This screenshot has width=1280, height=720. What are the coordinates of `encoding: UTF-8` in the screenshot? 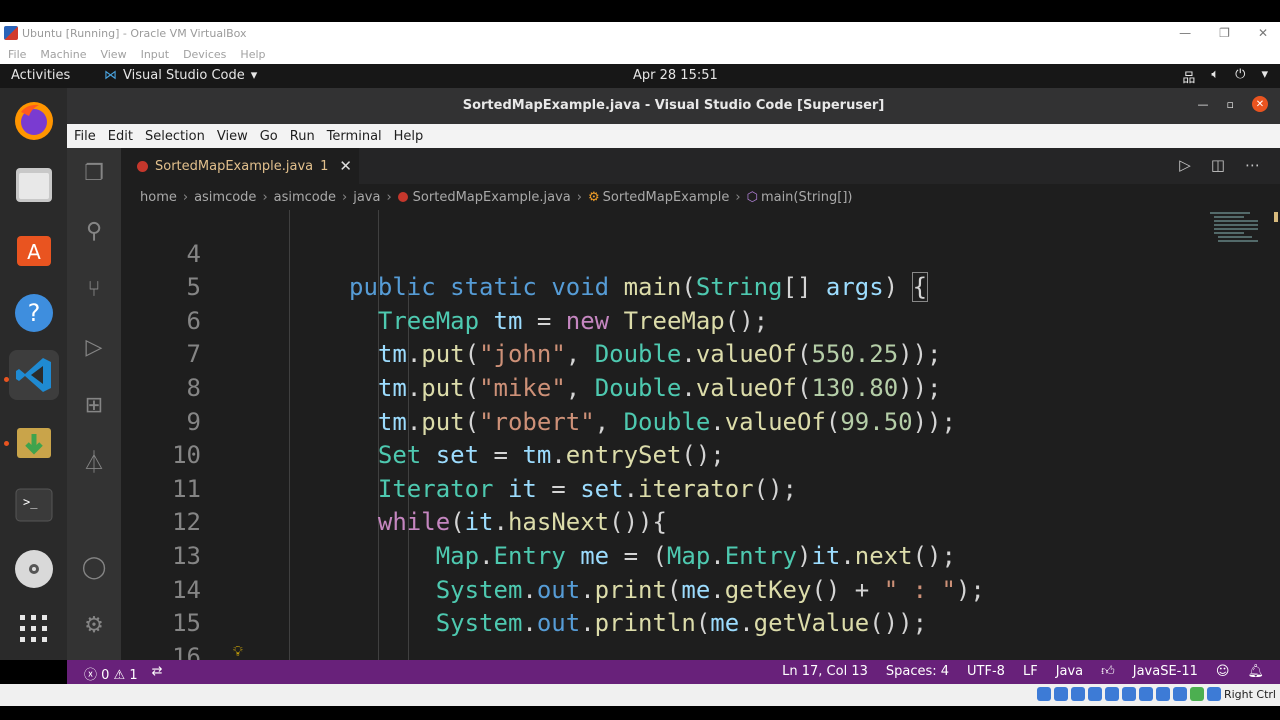 It's located at (986, 671).